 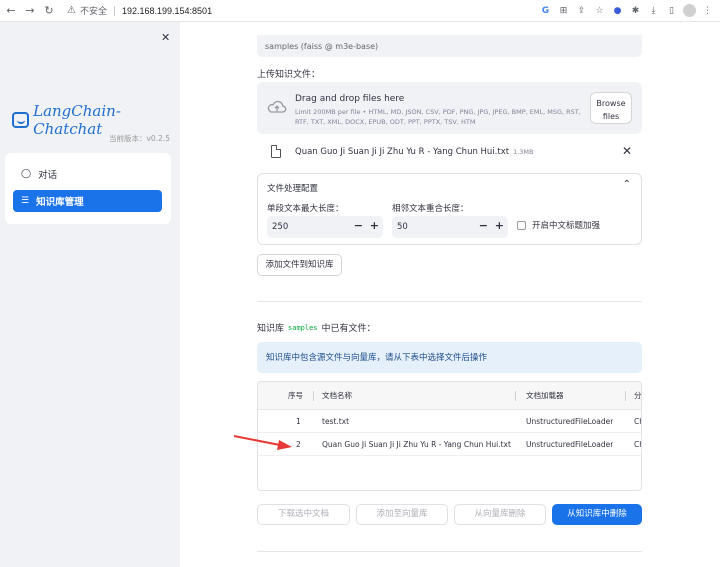 I want to click on row-number: 2, so click(x=298, y=444).